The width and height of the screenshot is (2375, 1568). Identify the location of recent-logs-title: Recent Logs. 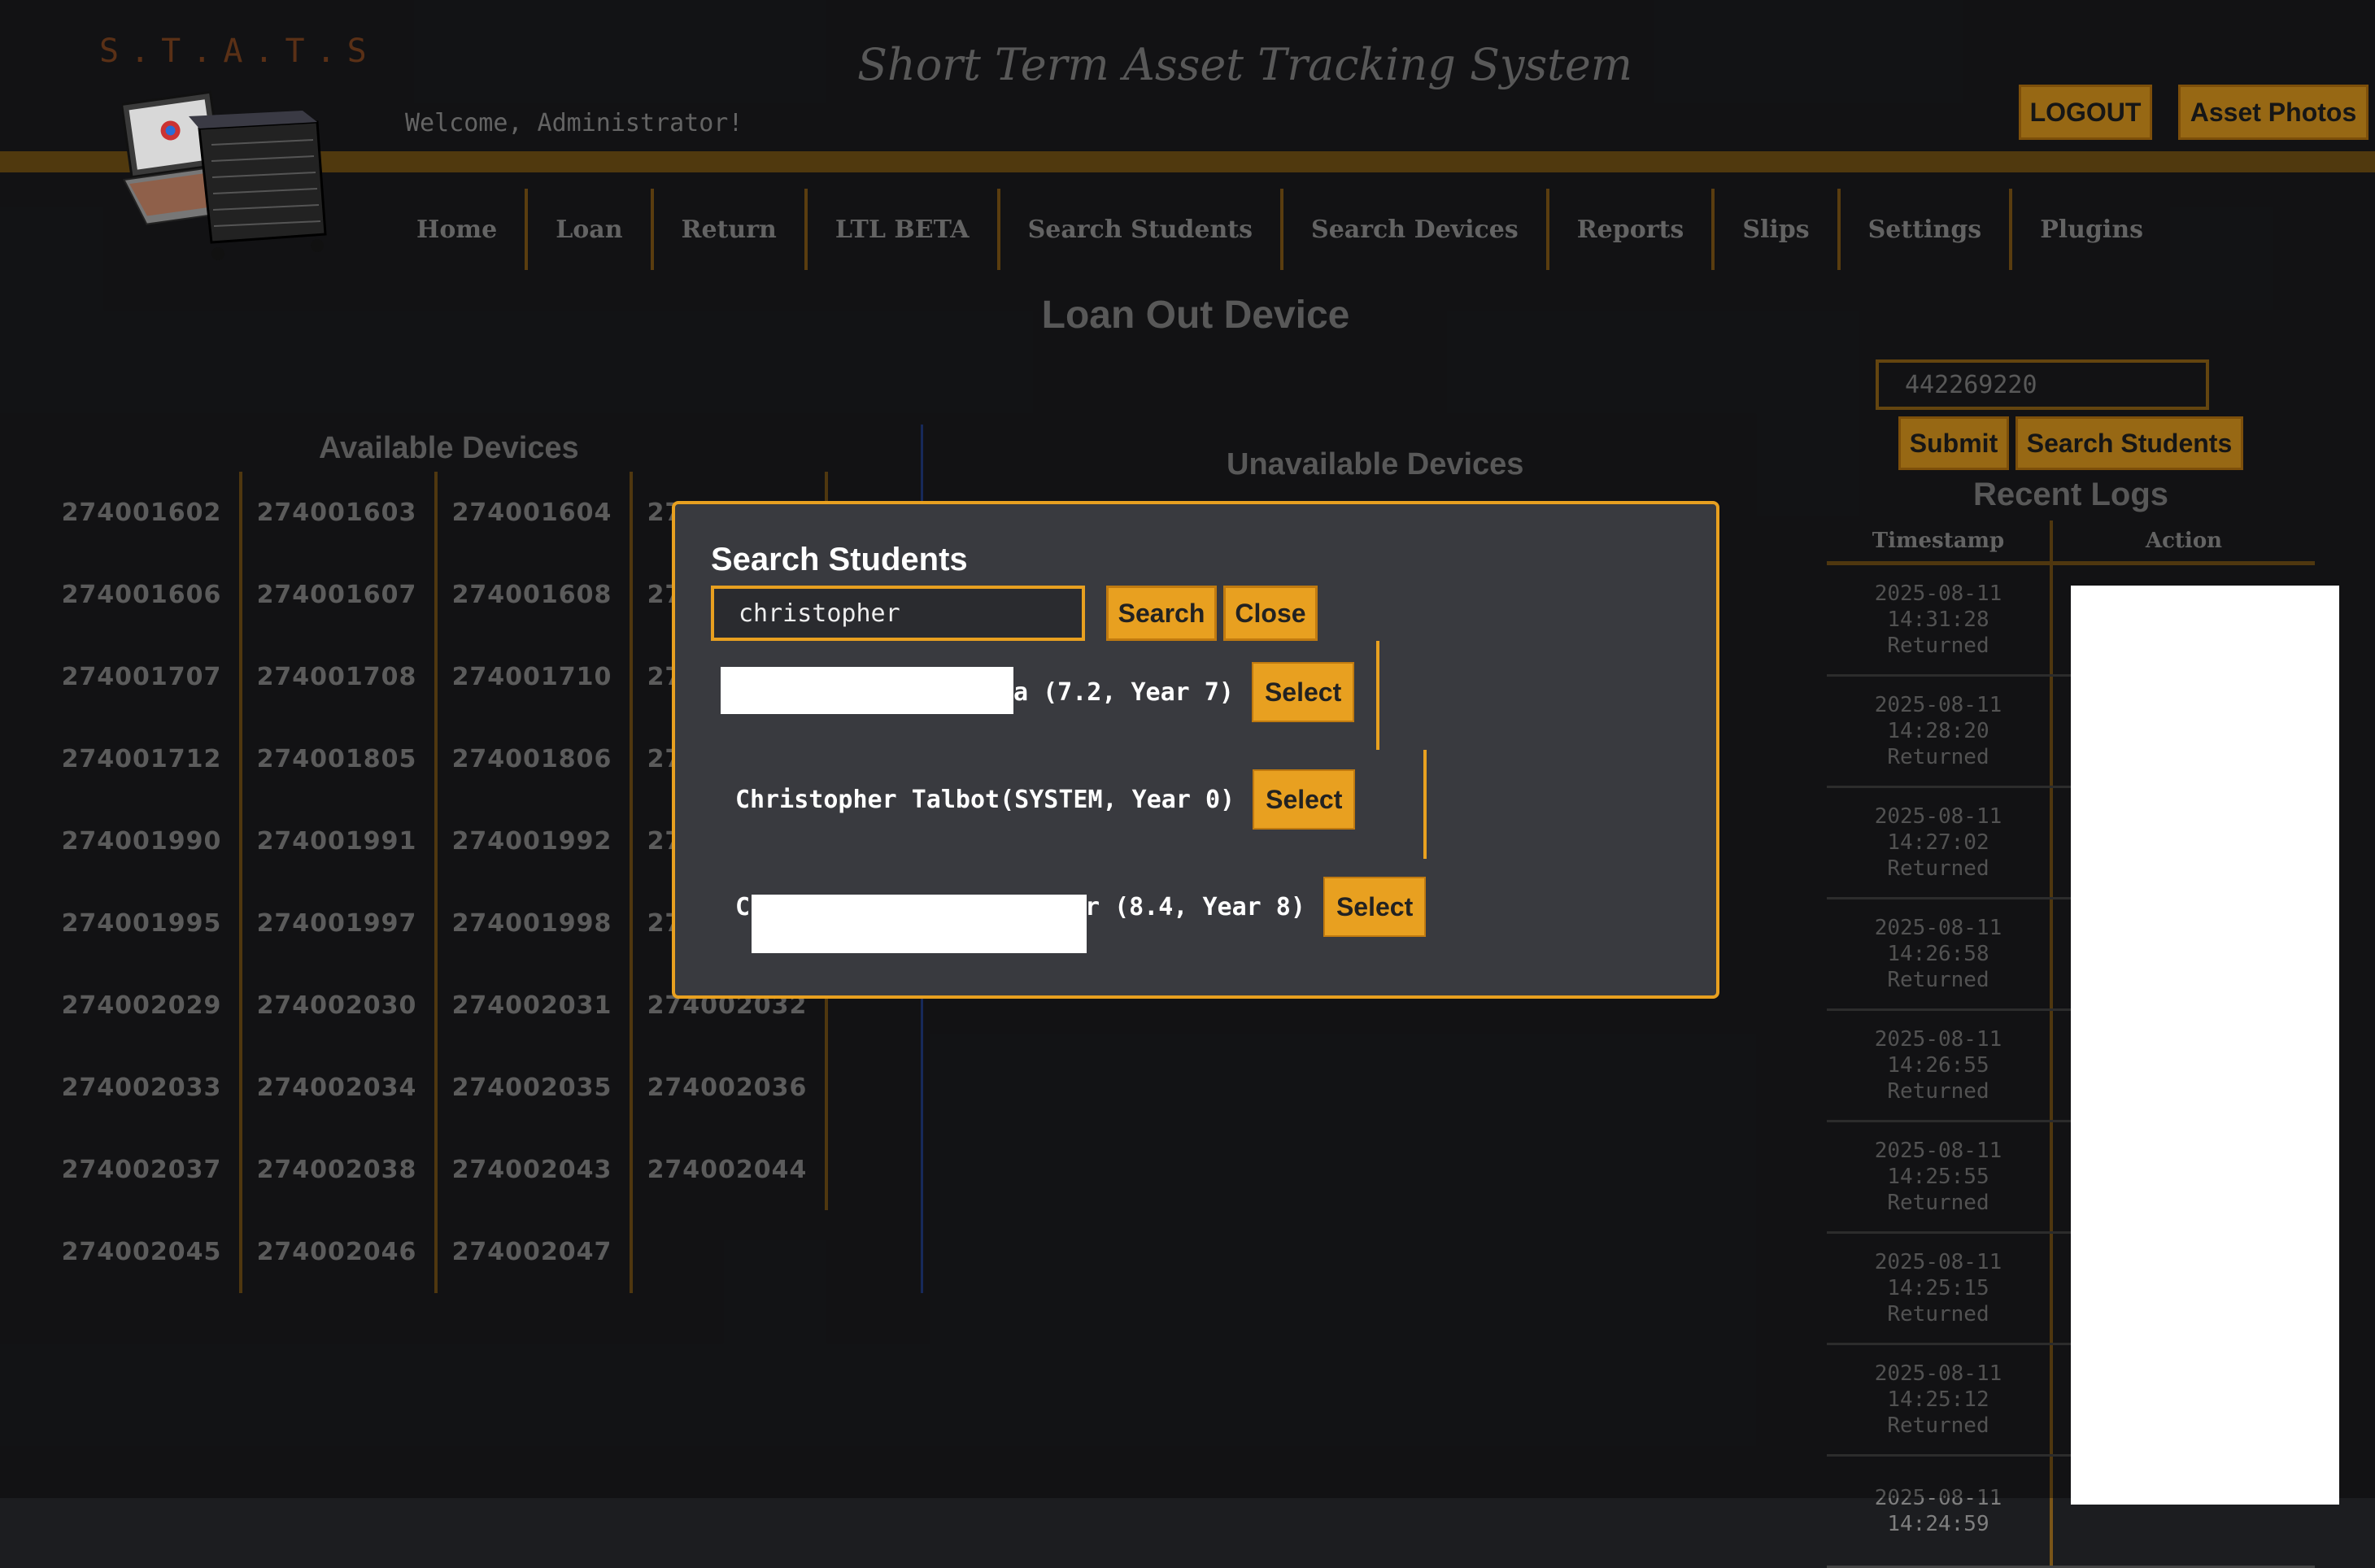
(2070, 494).